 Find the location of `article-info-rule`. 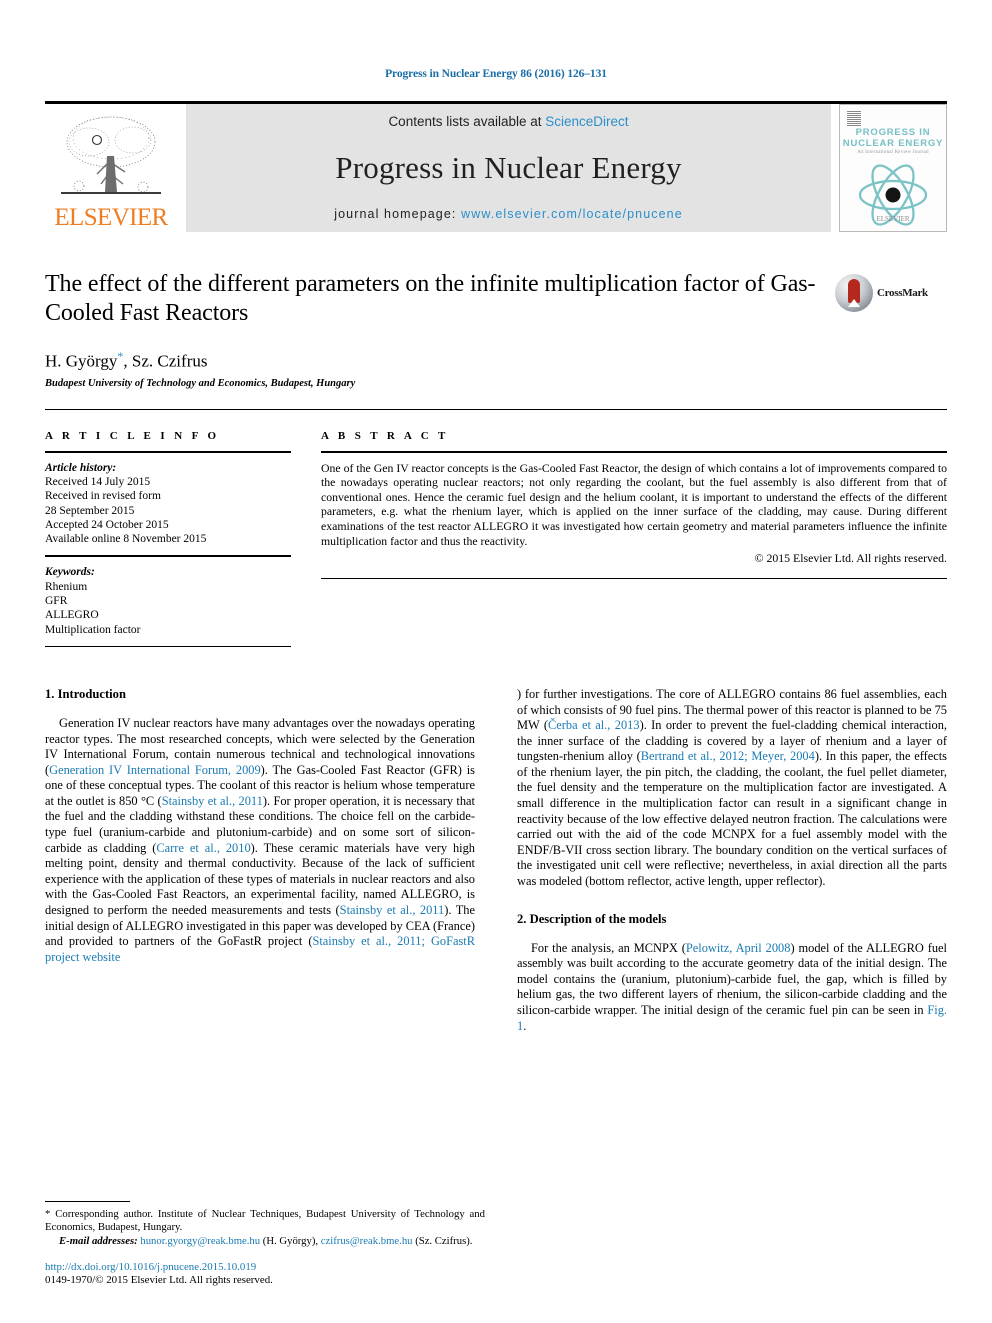

article-info-rule is located at coordinates (168, 451).